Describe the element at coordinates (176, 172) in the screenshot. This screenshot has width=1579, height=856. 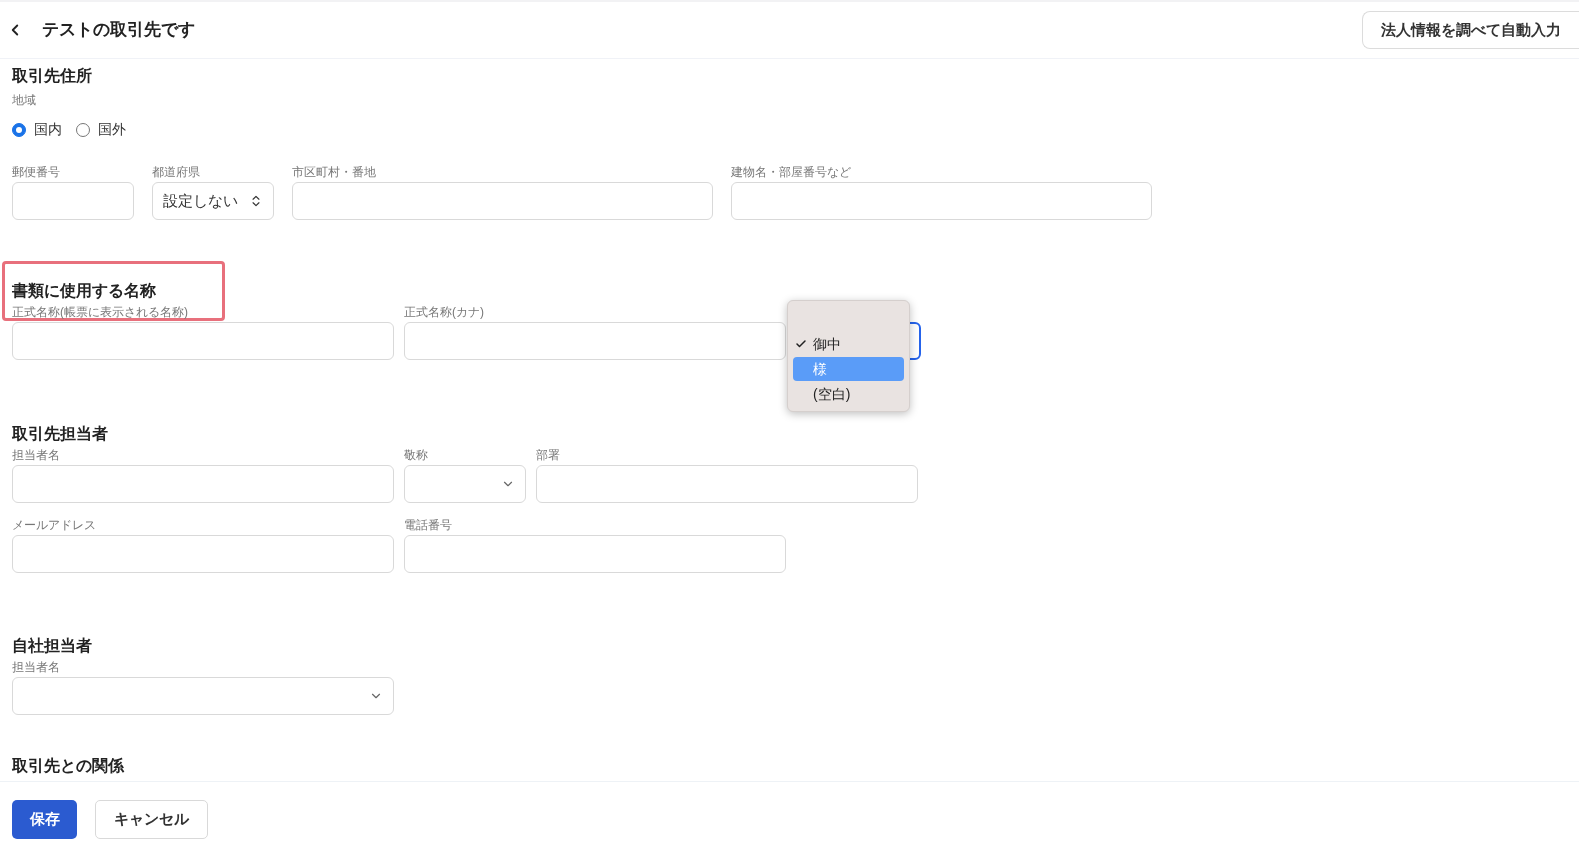
I see `field-label: 都道府県` at that location.